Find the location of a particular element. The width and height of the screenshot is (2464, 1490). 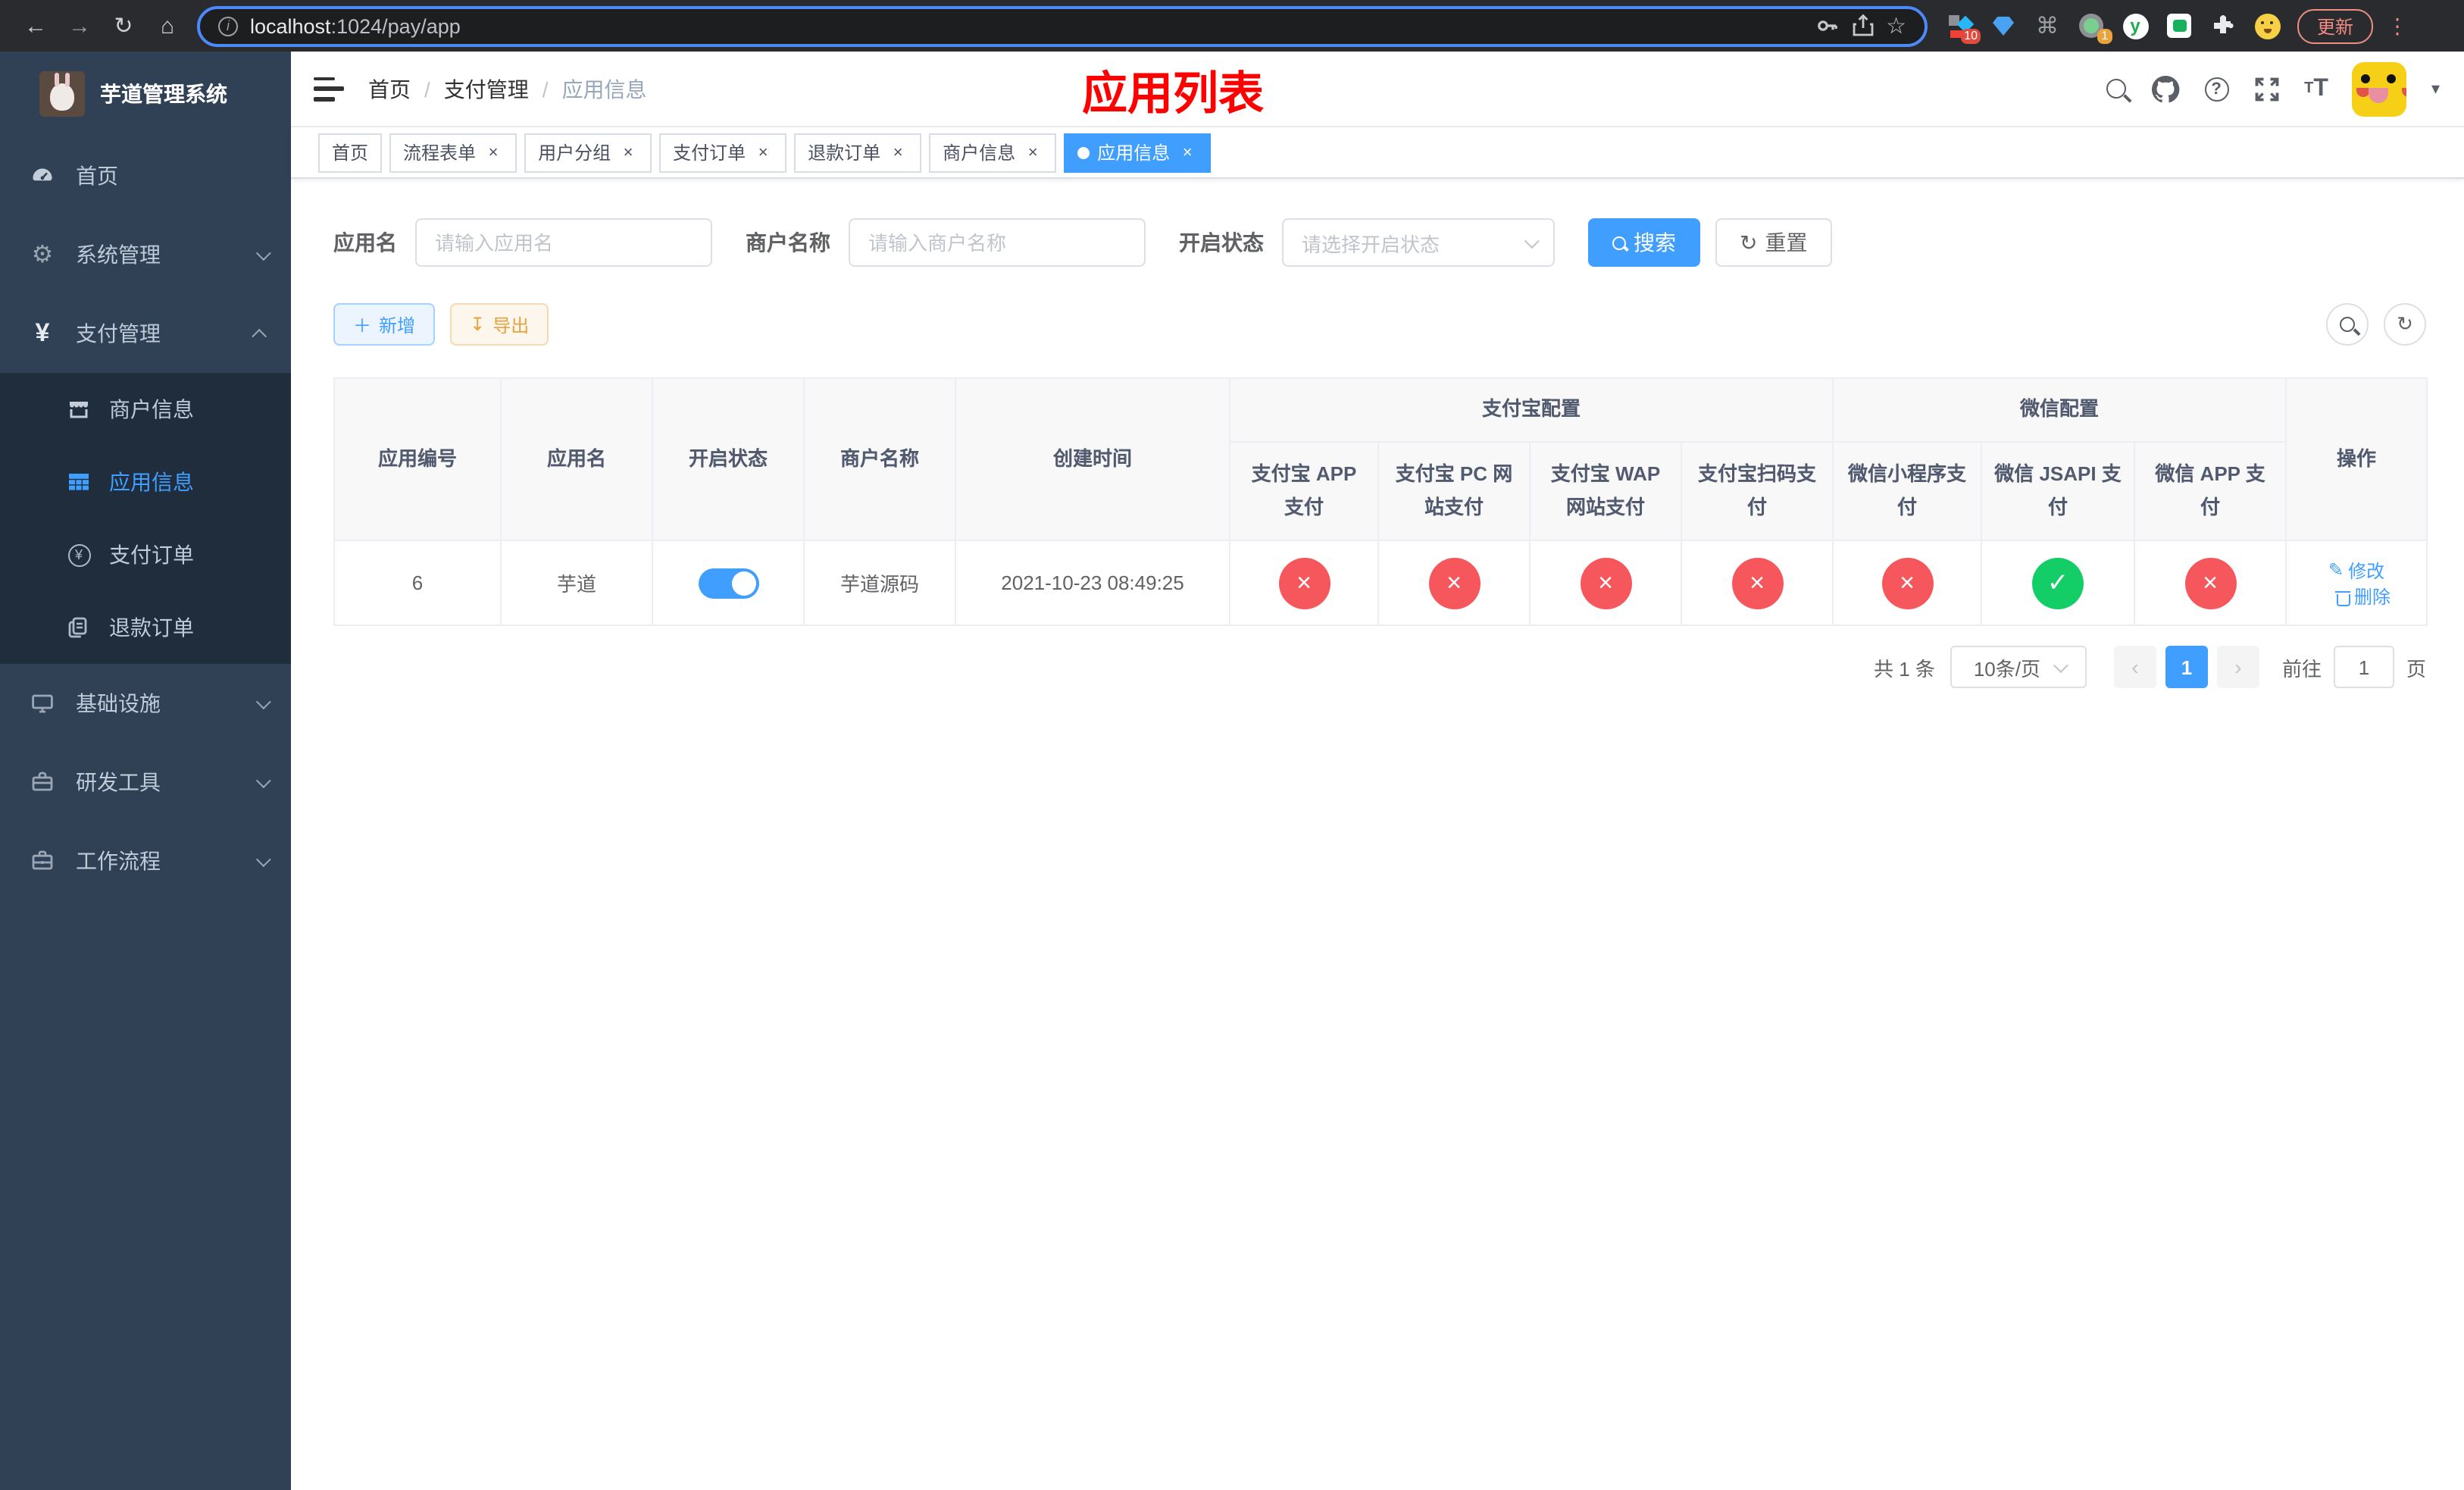

tab-app-info: 应用信息 × is located at coordinates (1138, 152).